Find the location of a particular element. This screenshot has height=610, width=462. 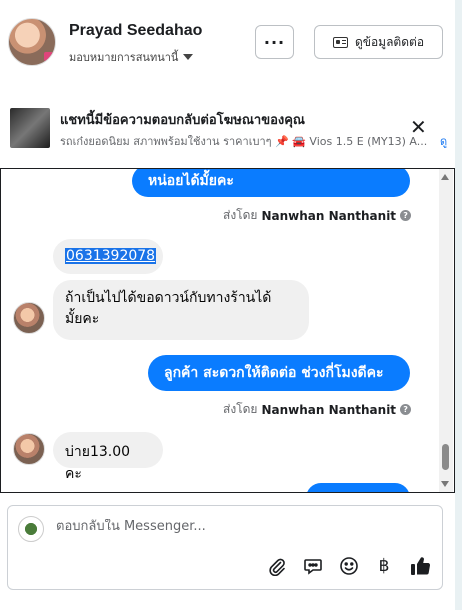

view-contact-info-button: ดูข้อมูลติดต่อ is located at coordinates (378, 42).